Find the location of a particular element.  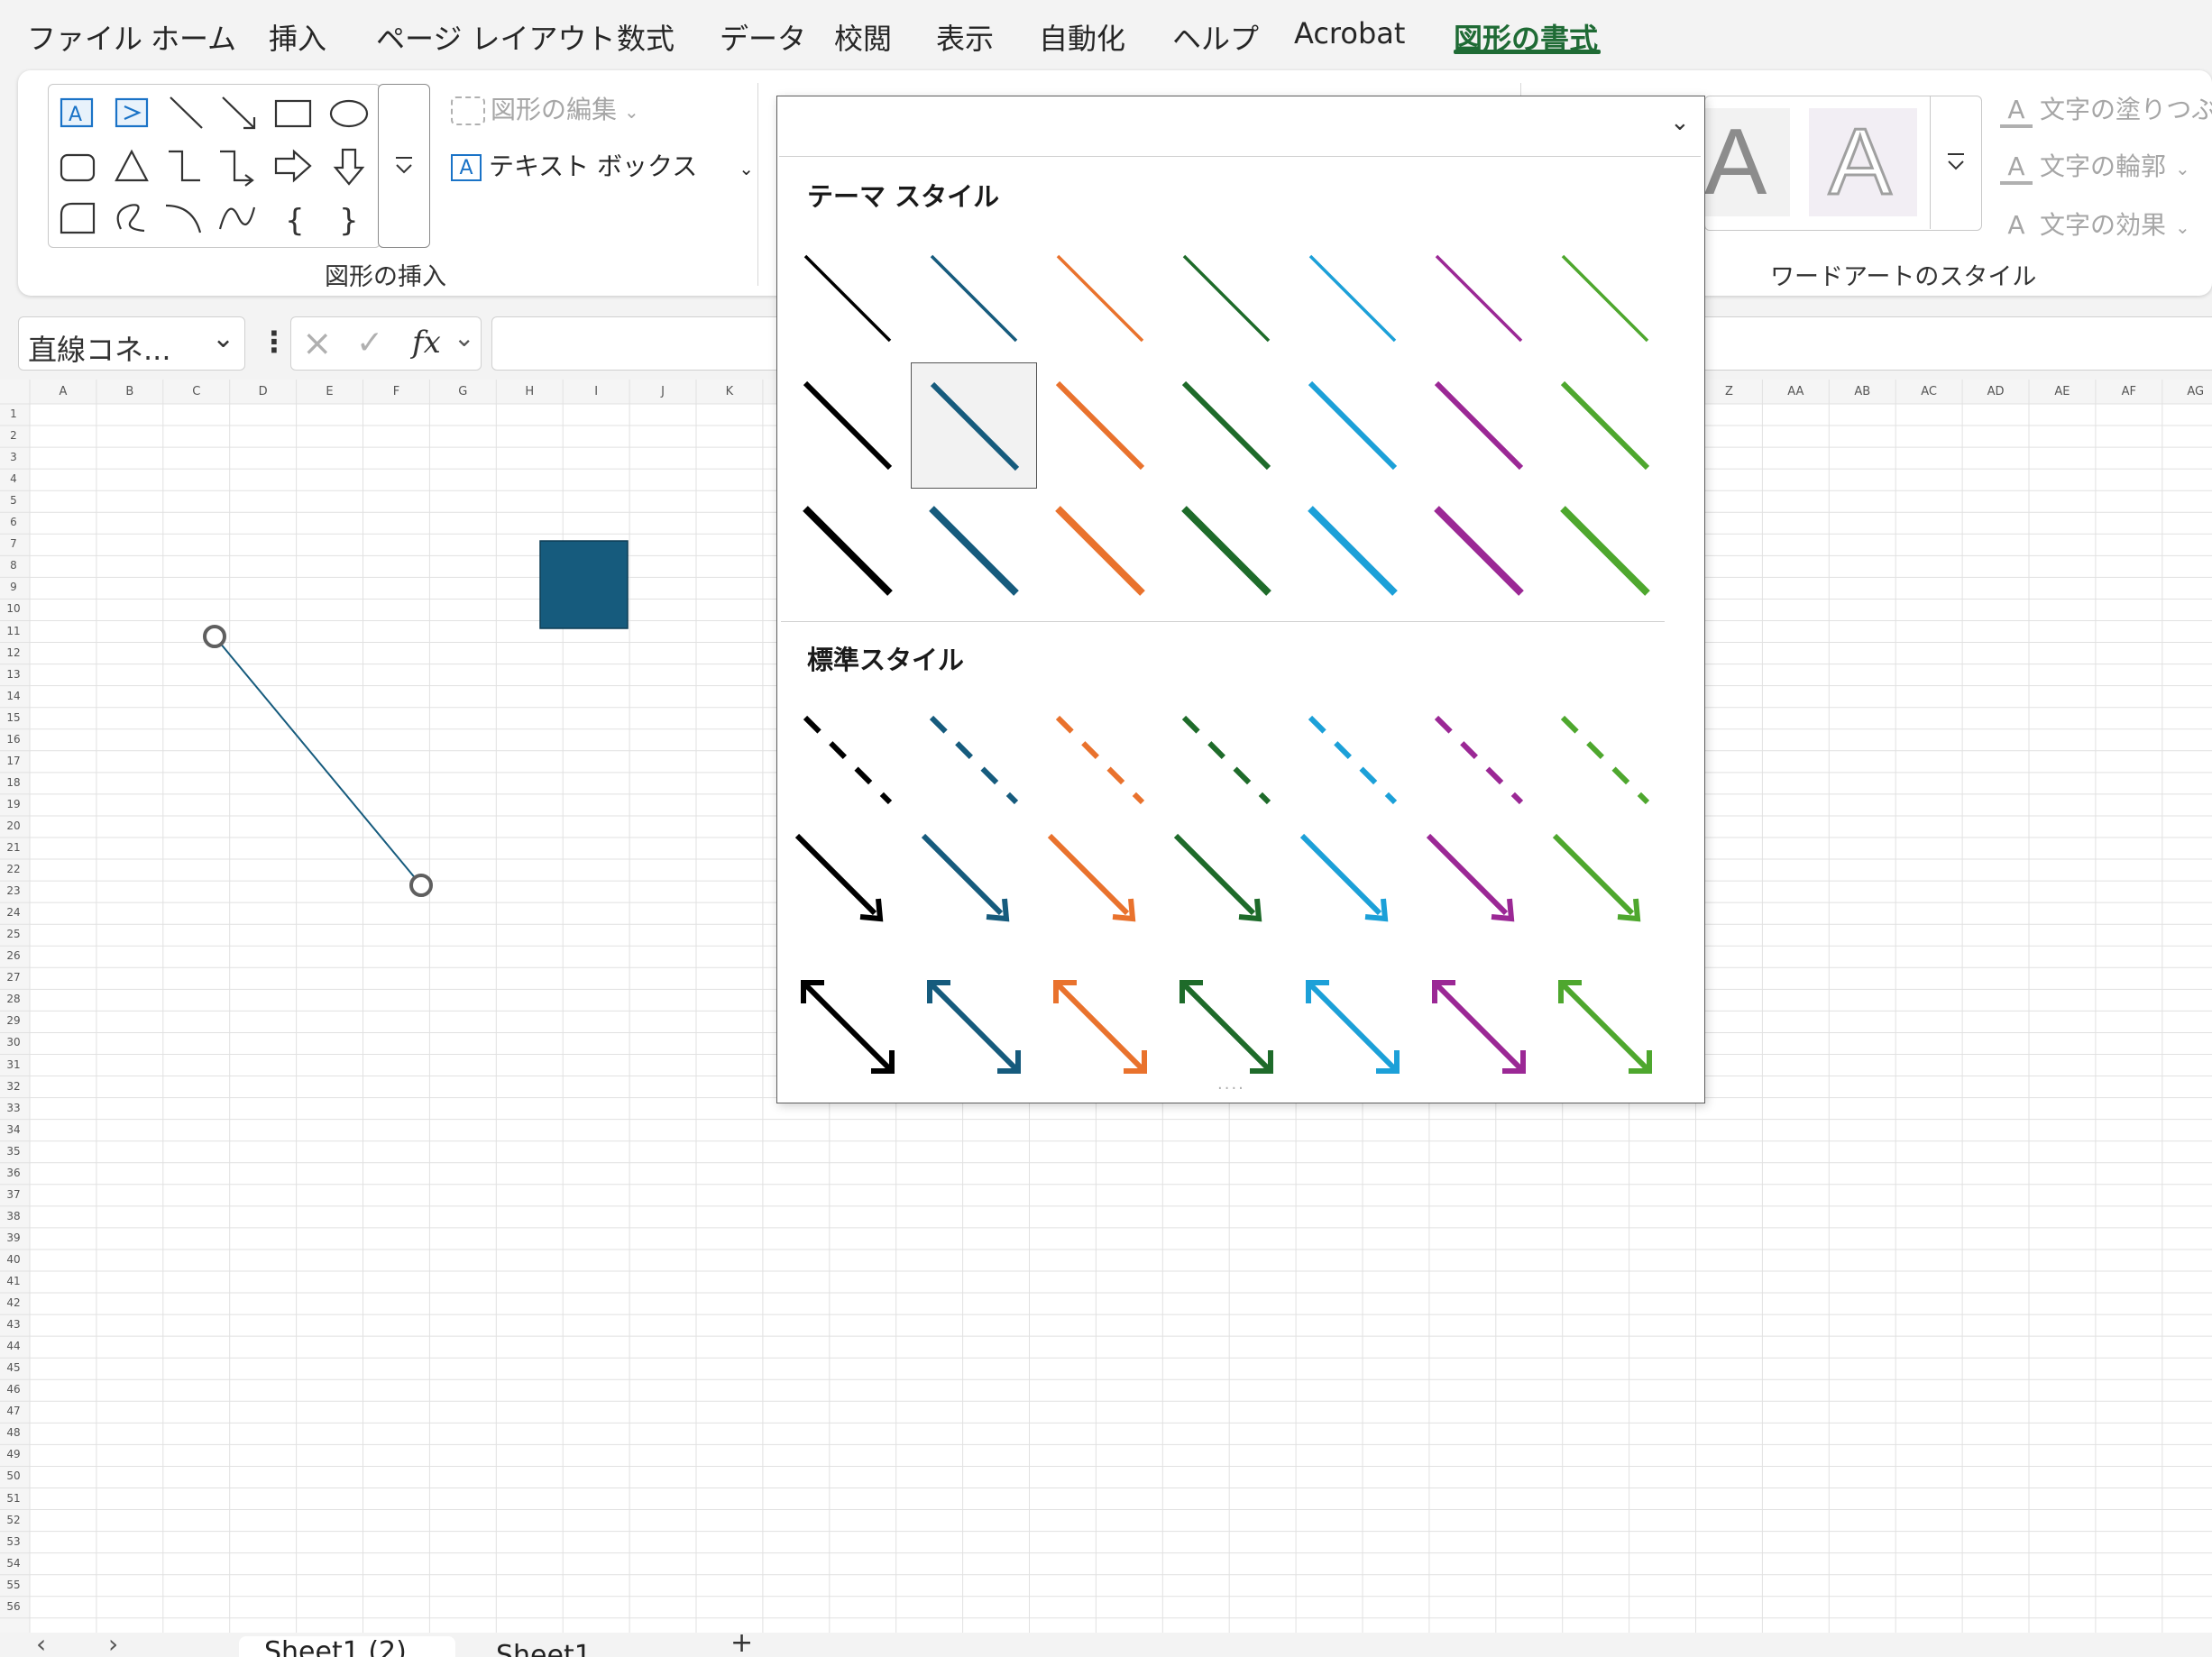

square-shape is located at coordinates (584, 584).